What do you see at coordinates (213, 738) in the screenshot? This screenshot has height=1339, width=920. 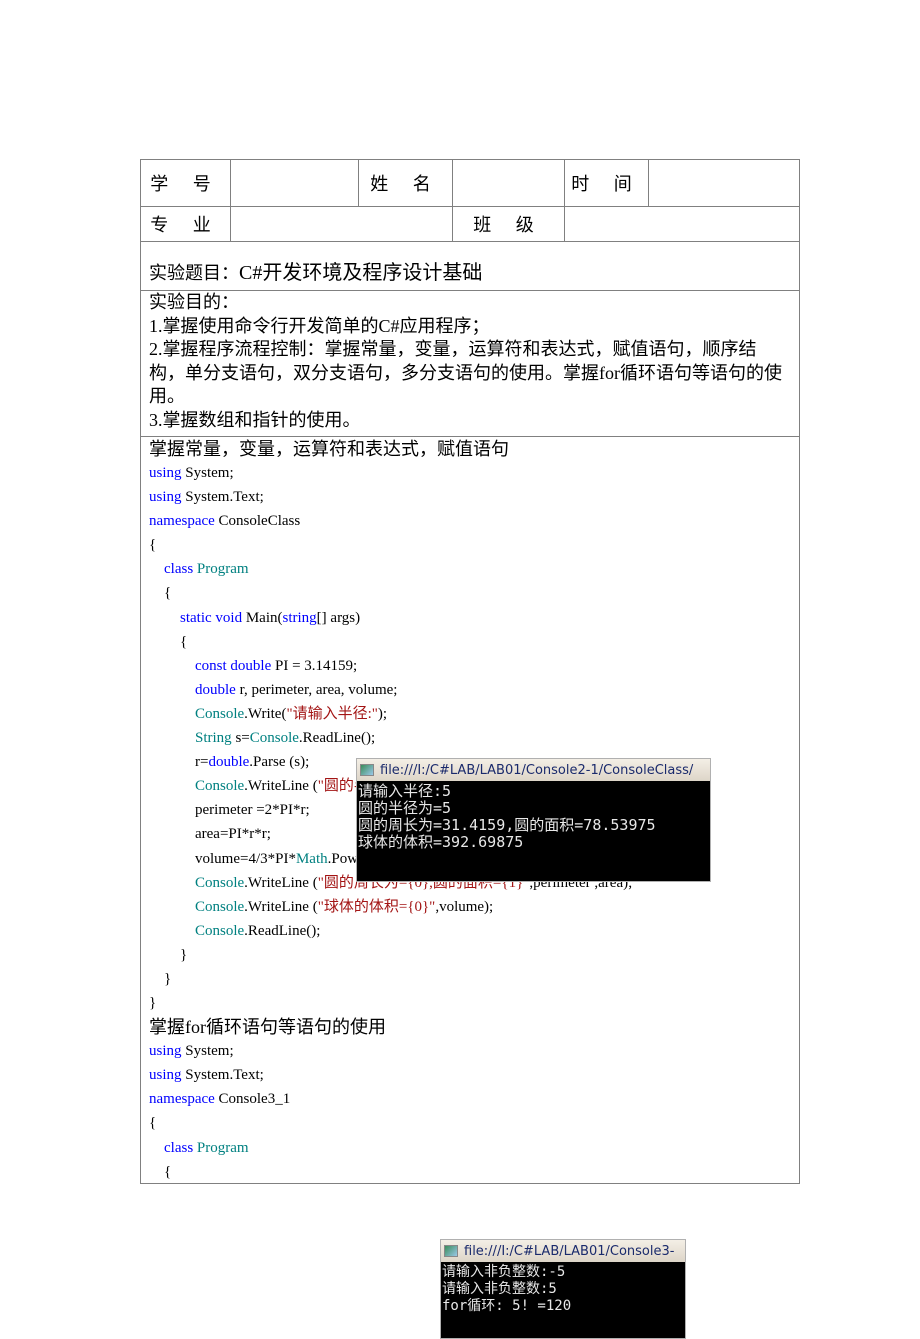 I see `code-type: String` at bounding box center [213, 738].